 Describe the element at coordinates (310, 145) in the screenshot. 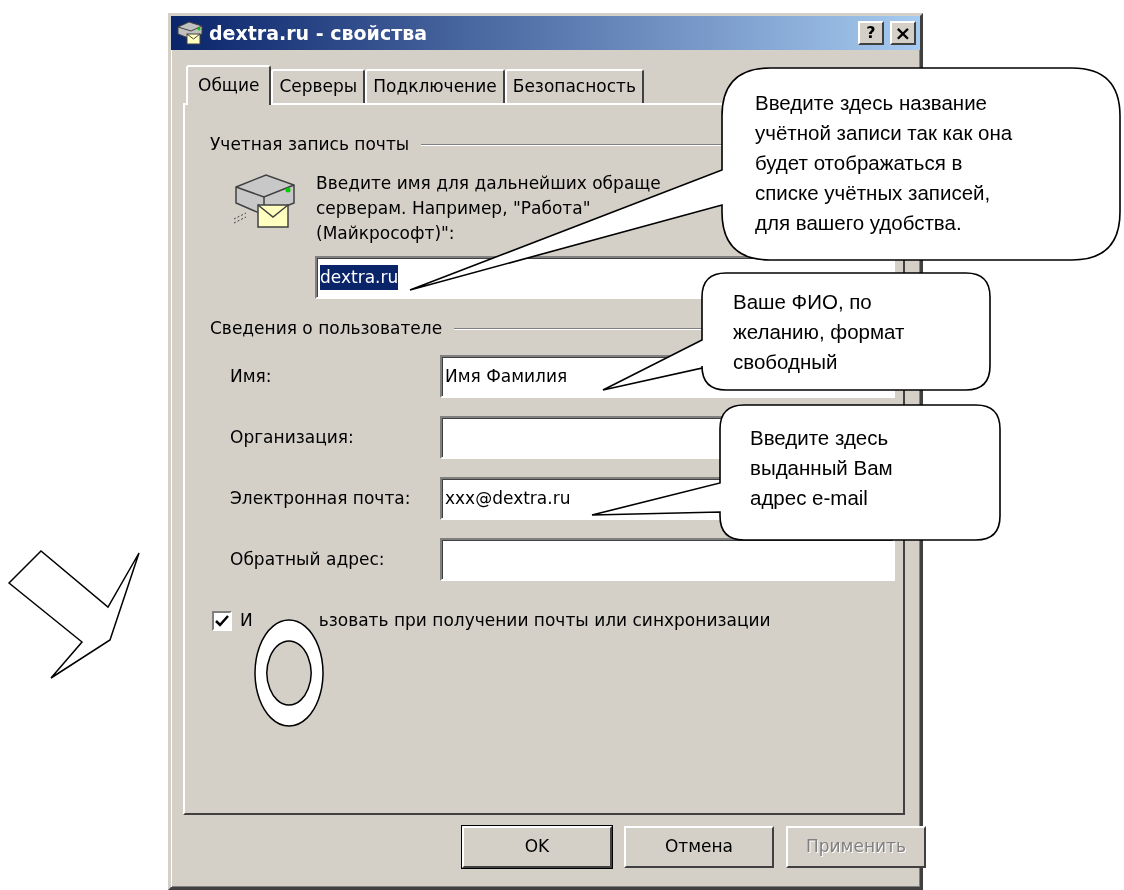

I see `group-title: Учетная запись почты` at that location.